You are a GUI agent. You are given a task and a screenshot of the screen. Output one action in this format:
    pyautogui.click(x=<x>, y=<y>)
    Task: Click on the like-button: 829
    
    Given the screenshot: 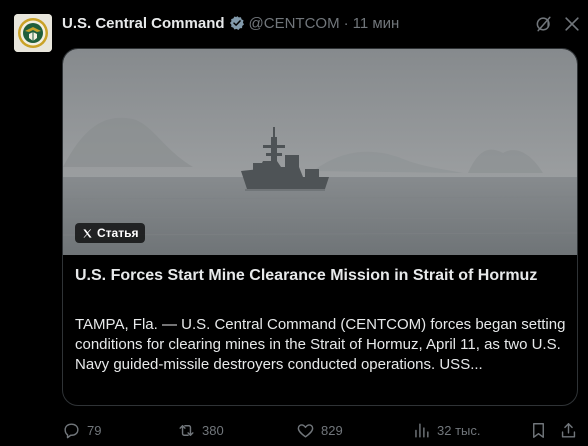 What is the action you would take?
    pyautogui.click(x=319, y=430)
    